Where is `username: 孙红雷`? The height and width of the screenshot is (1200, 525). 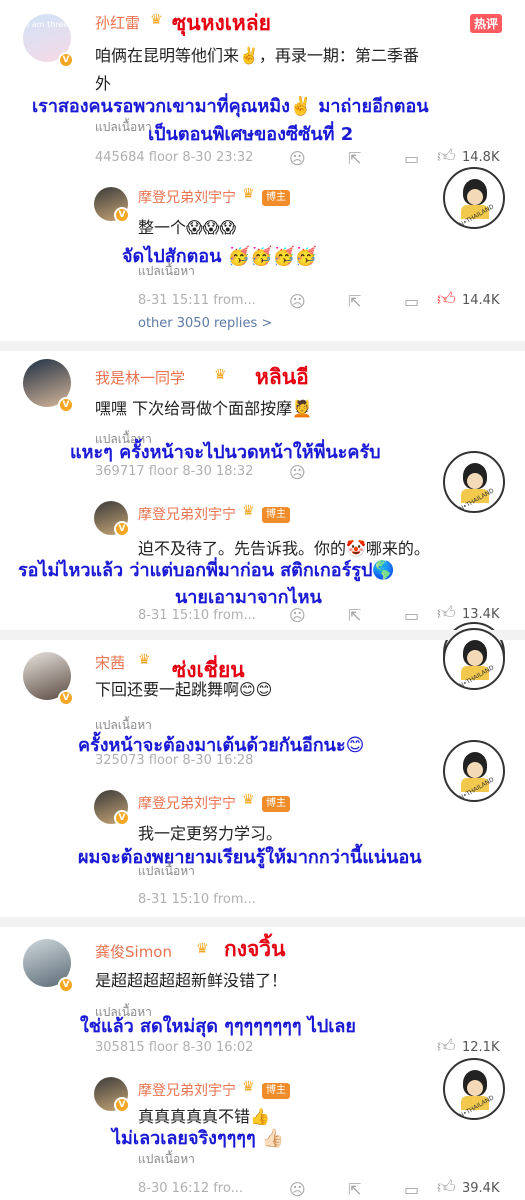 username: 孙红雷 is located at coordinates (117, 22).